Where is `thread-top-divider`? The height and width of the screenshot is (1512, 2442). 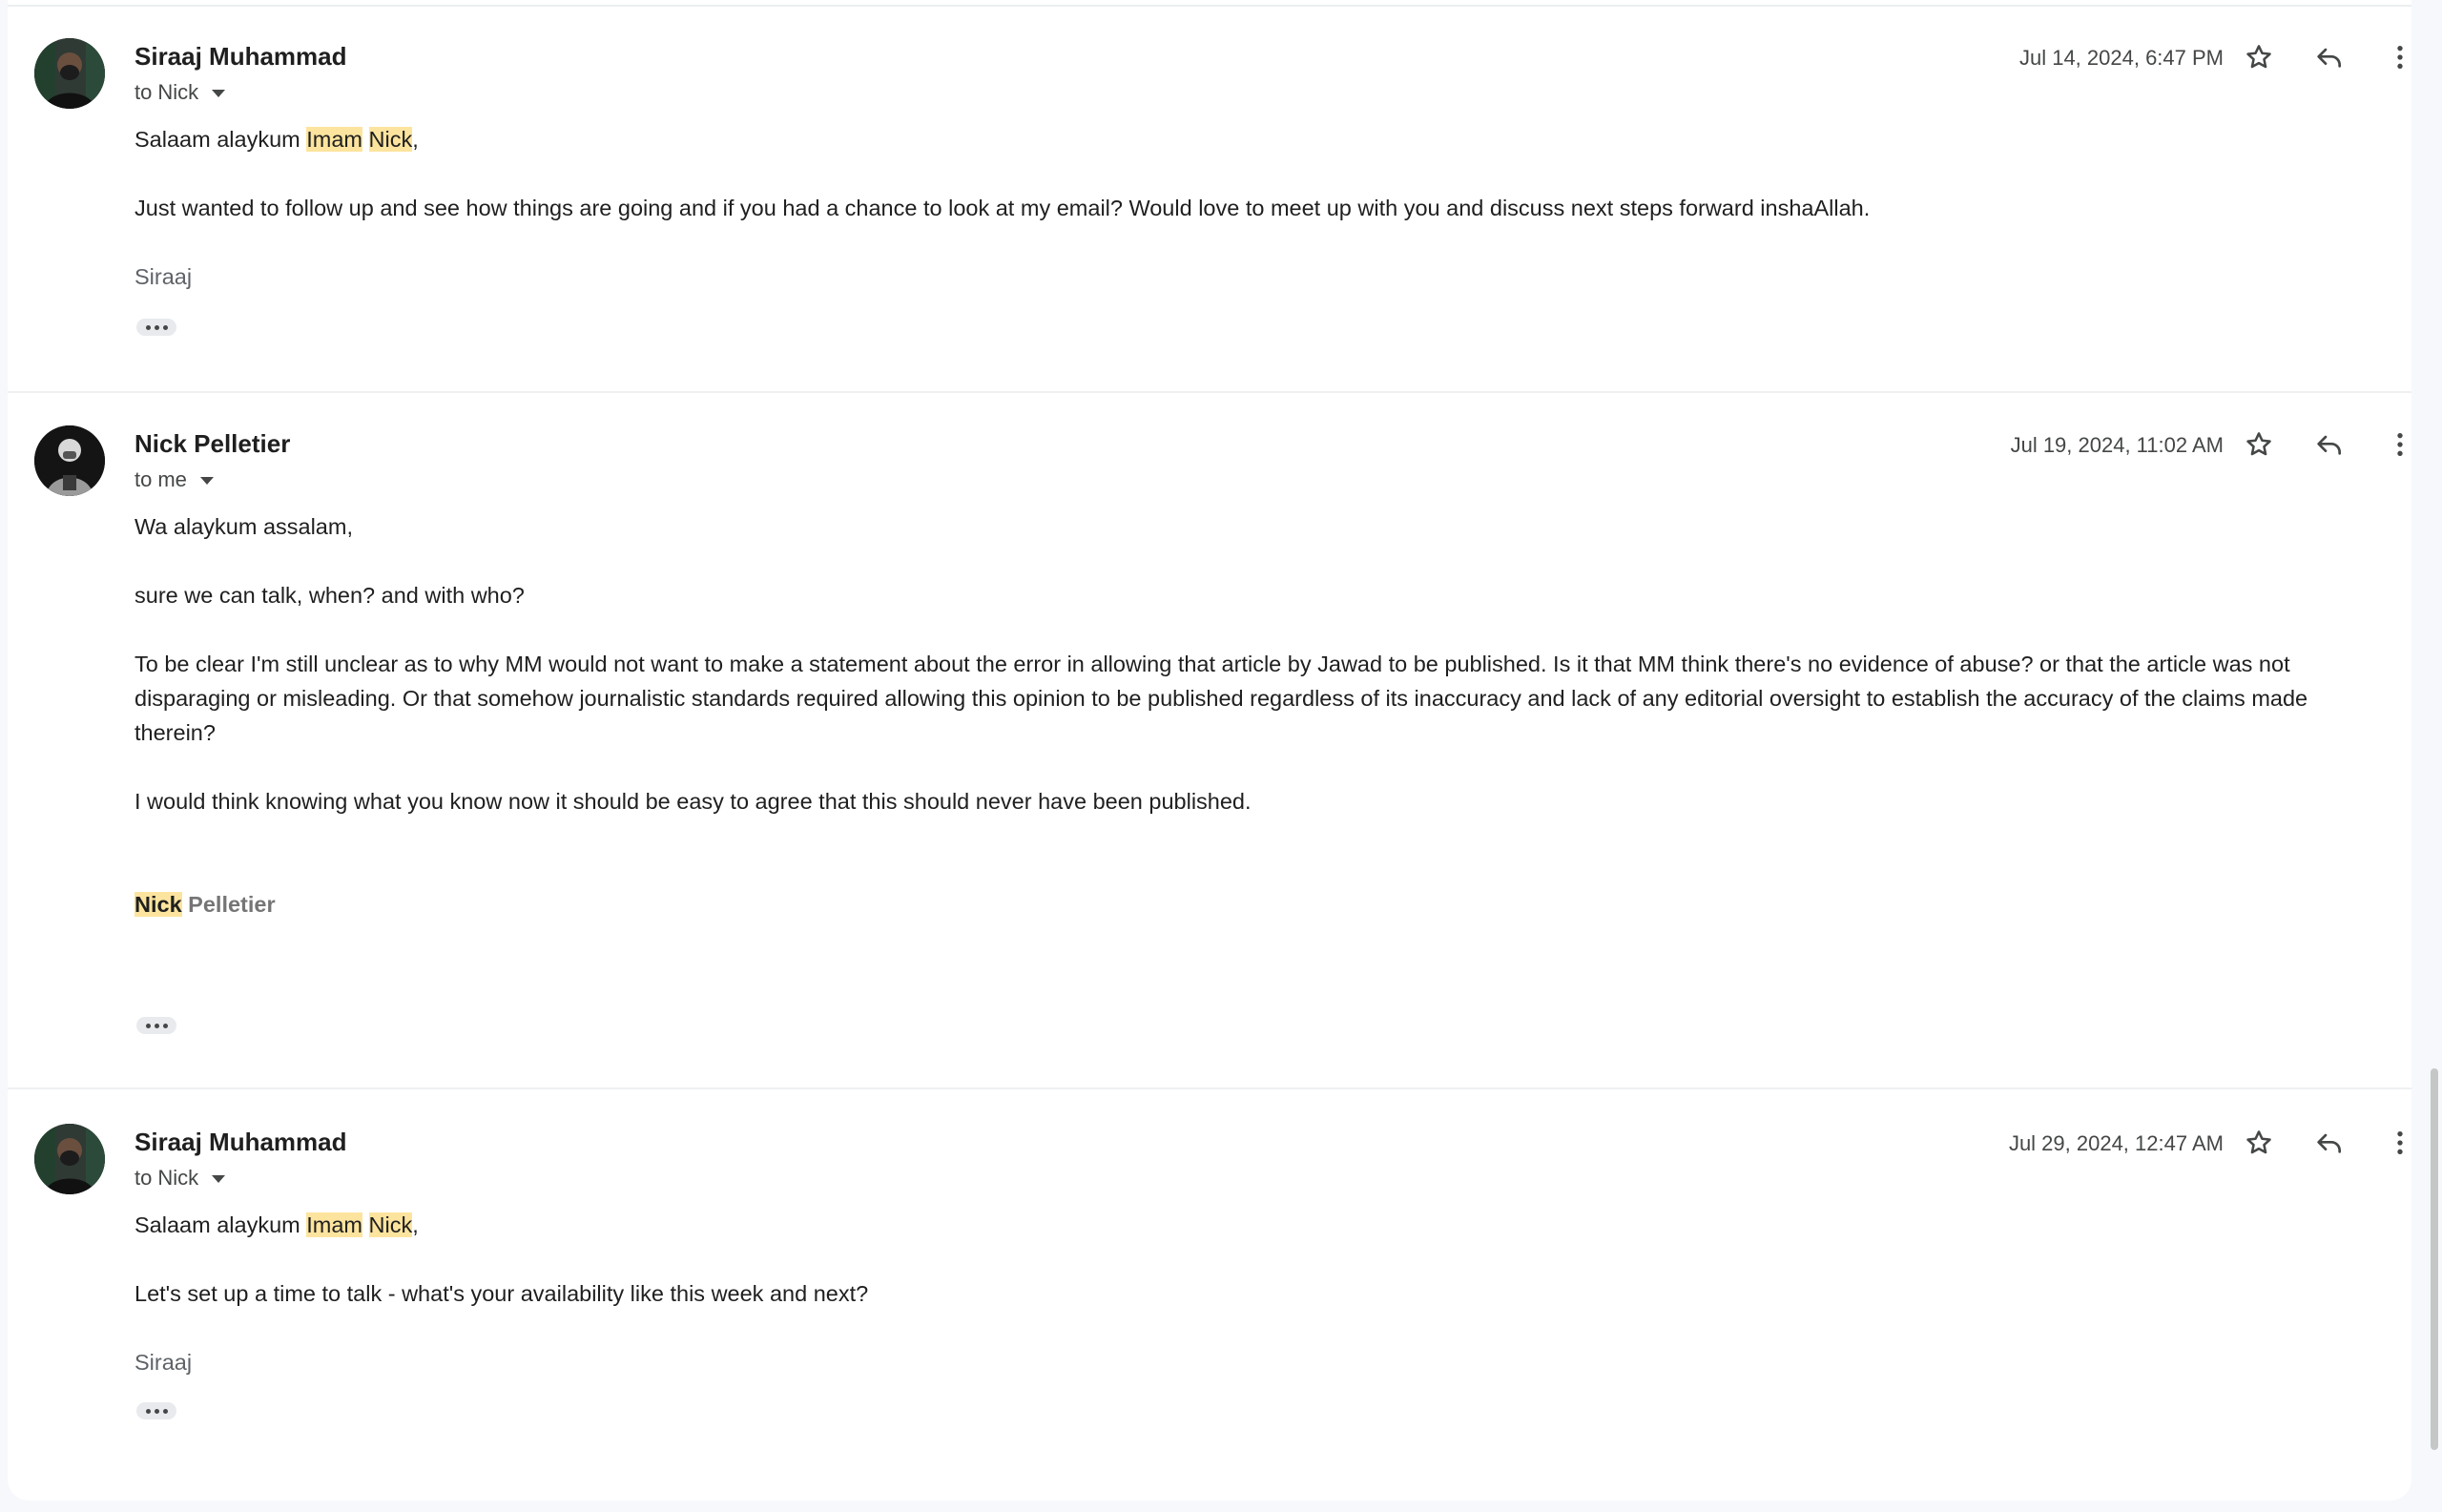 thread-top-divider is located at coordinates (1209, 3).